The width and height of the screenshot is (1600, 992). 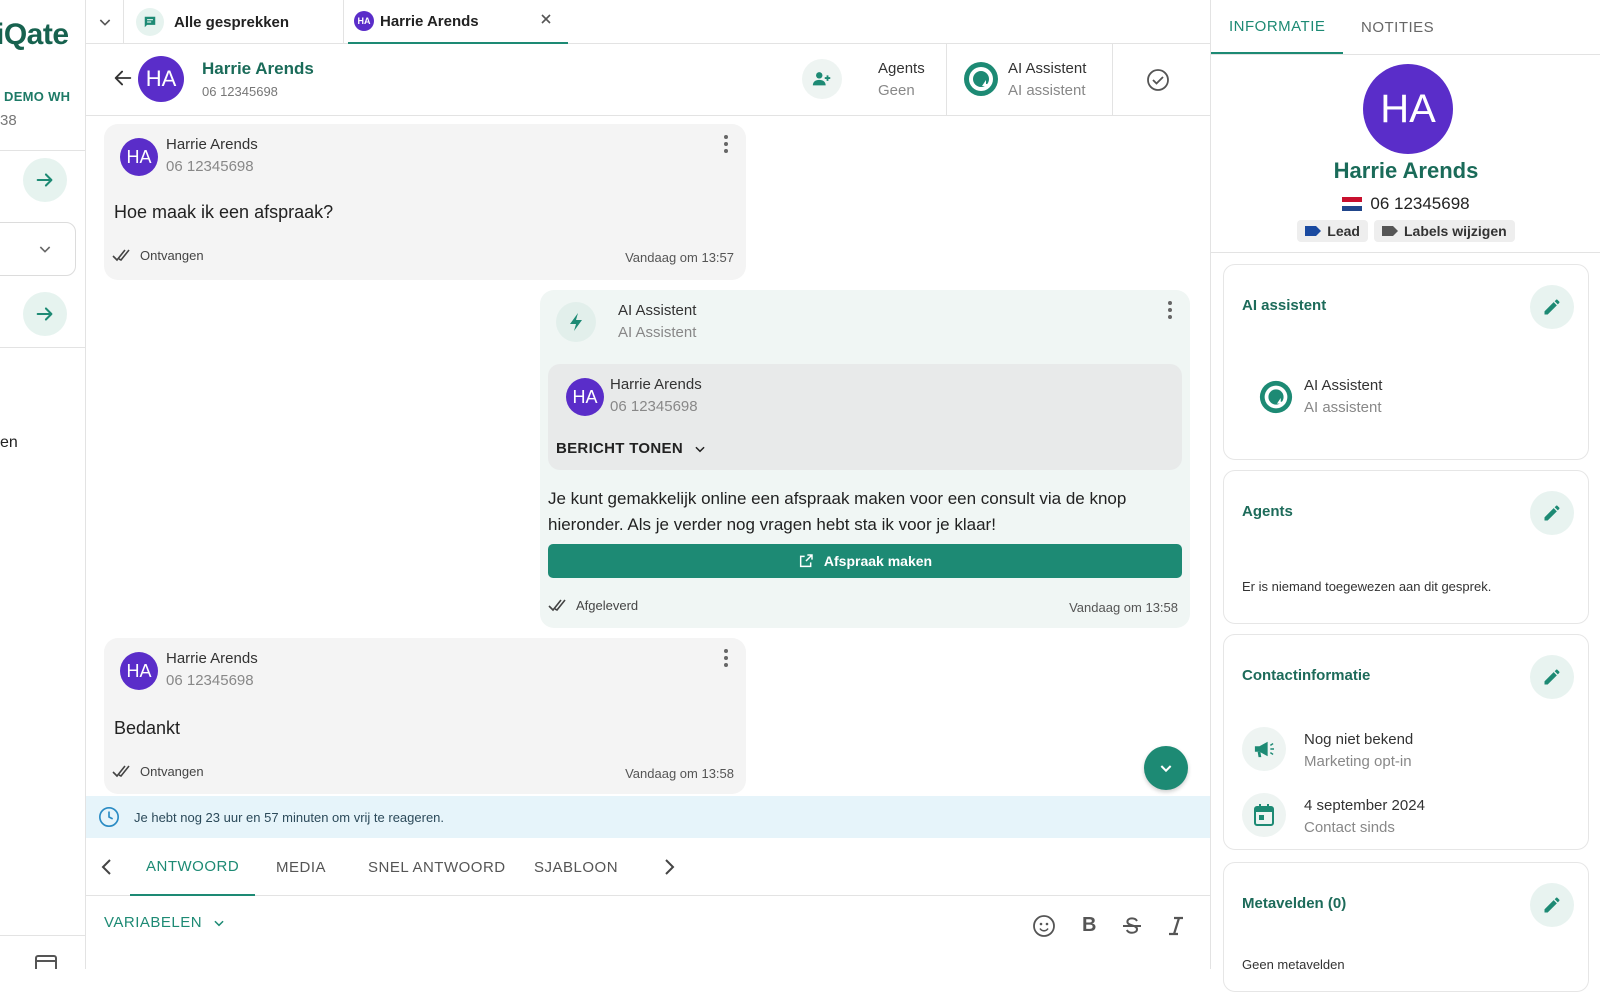 What do you see at coordinates (240, 22) in the screenshot?
I see `tab-all-conversations: Alle gesprekken` at bounding box center [240, 22].